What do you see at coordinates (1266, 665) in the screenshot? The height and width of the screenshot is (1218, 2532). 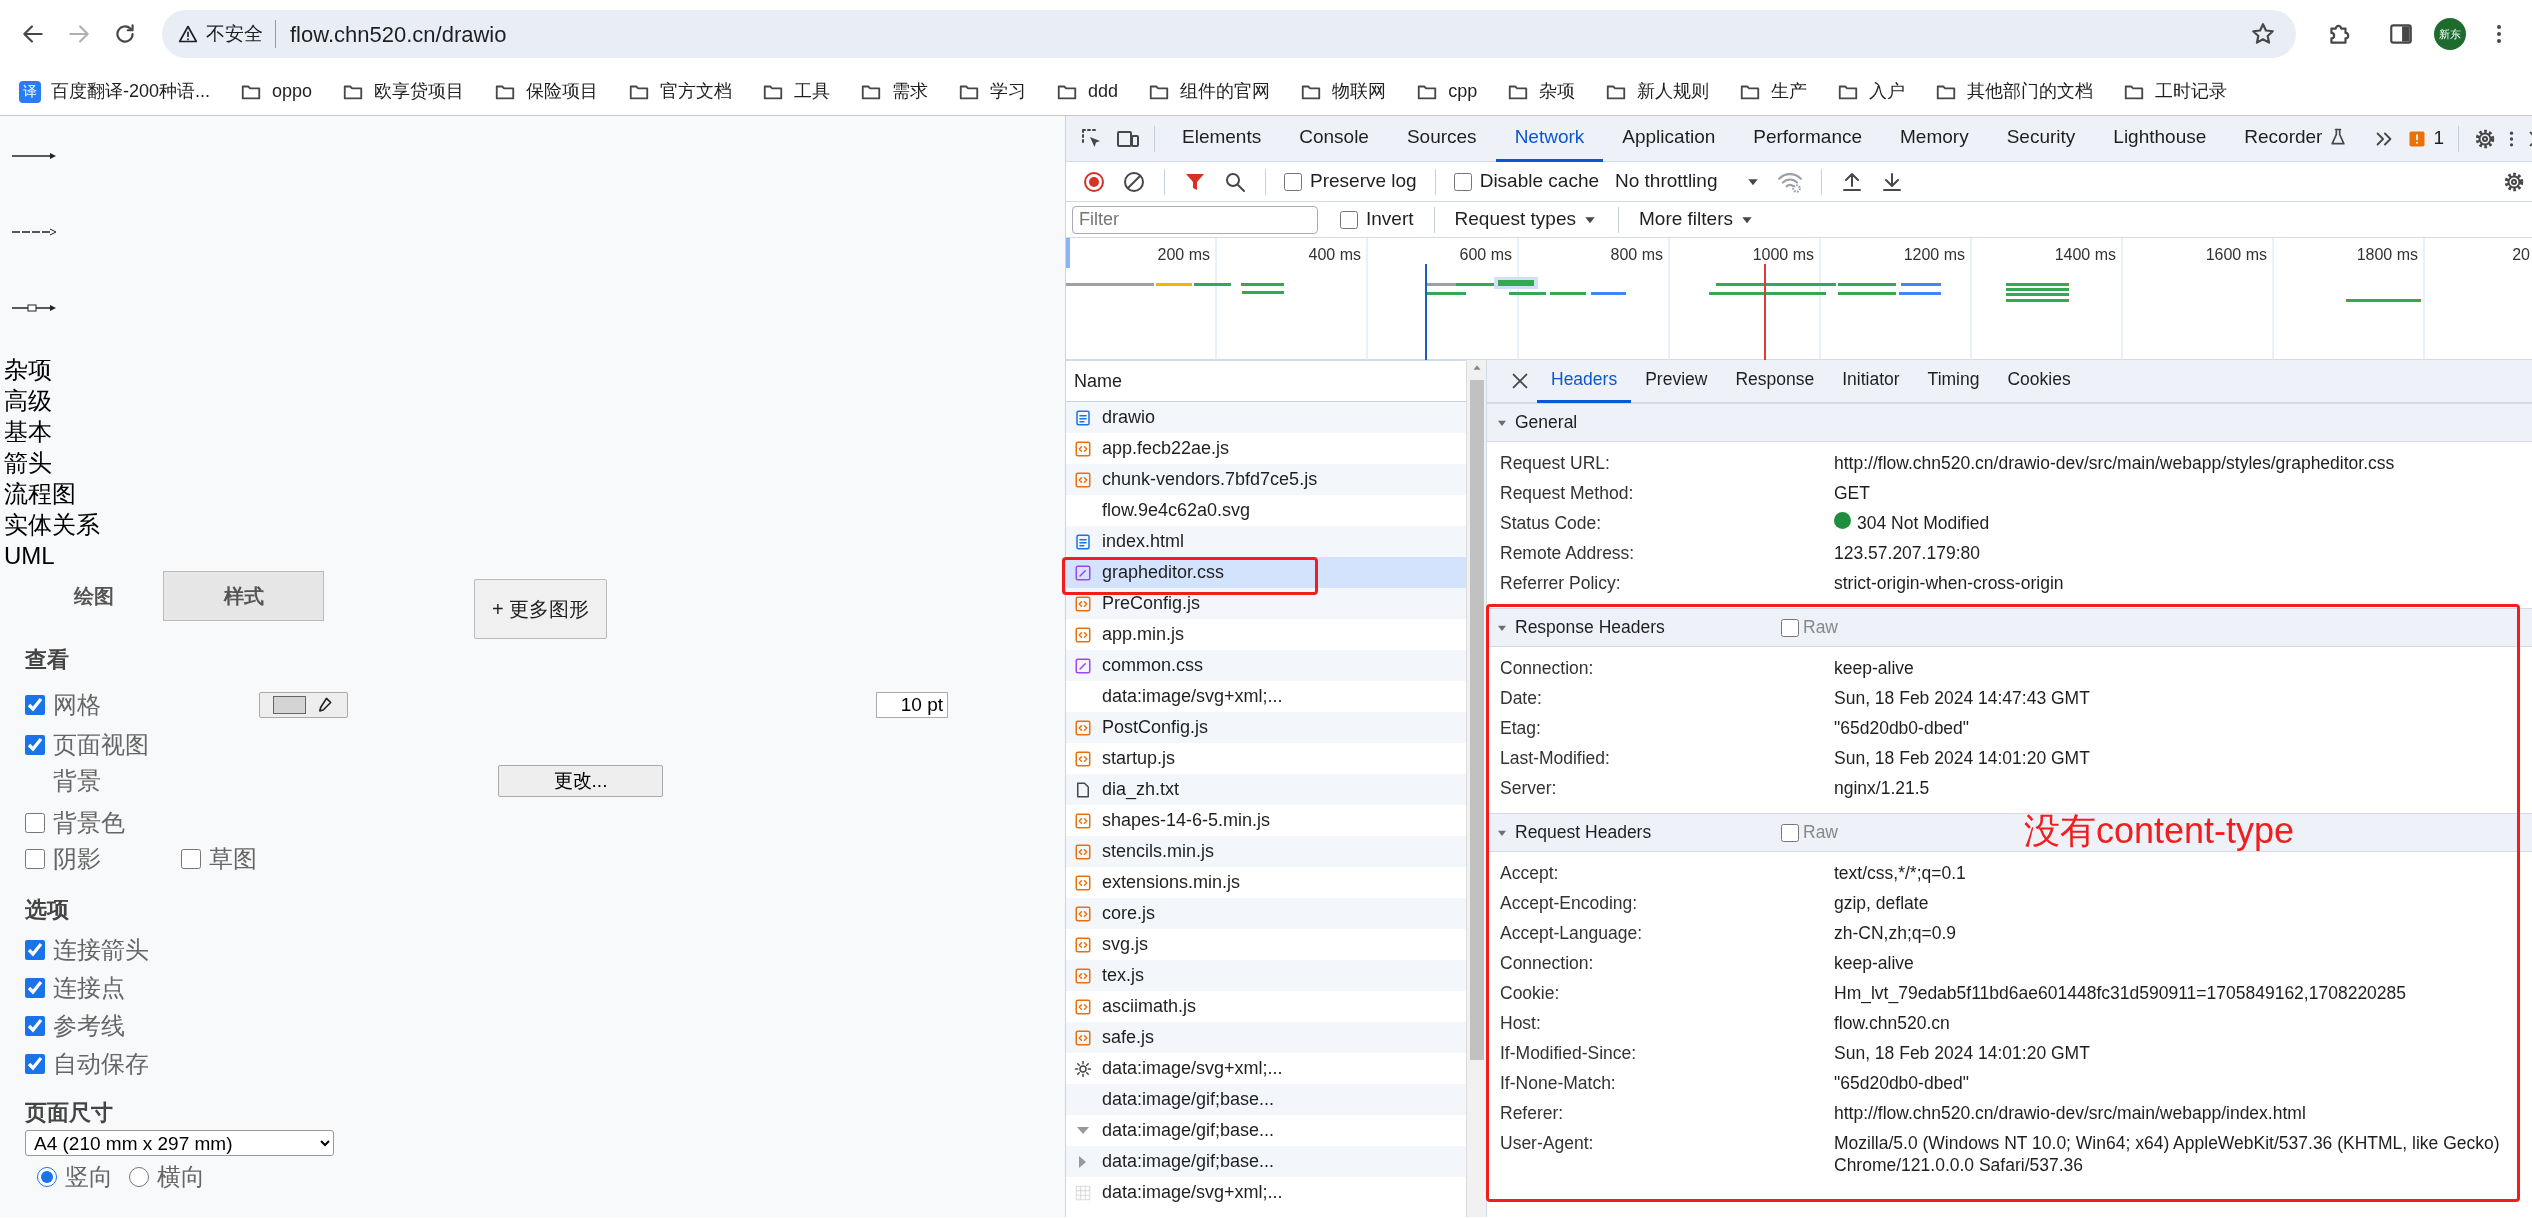 I see `request-row: common.css` at bounding box center [1266, 665].